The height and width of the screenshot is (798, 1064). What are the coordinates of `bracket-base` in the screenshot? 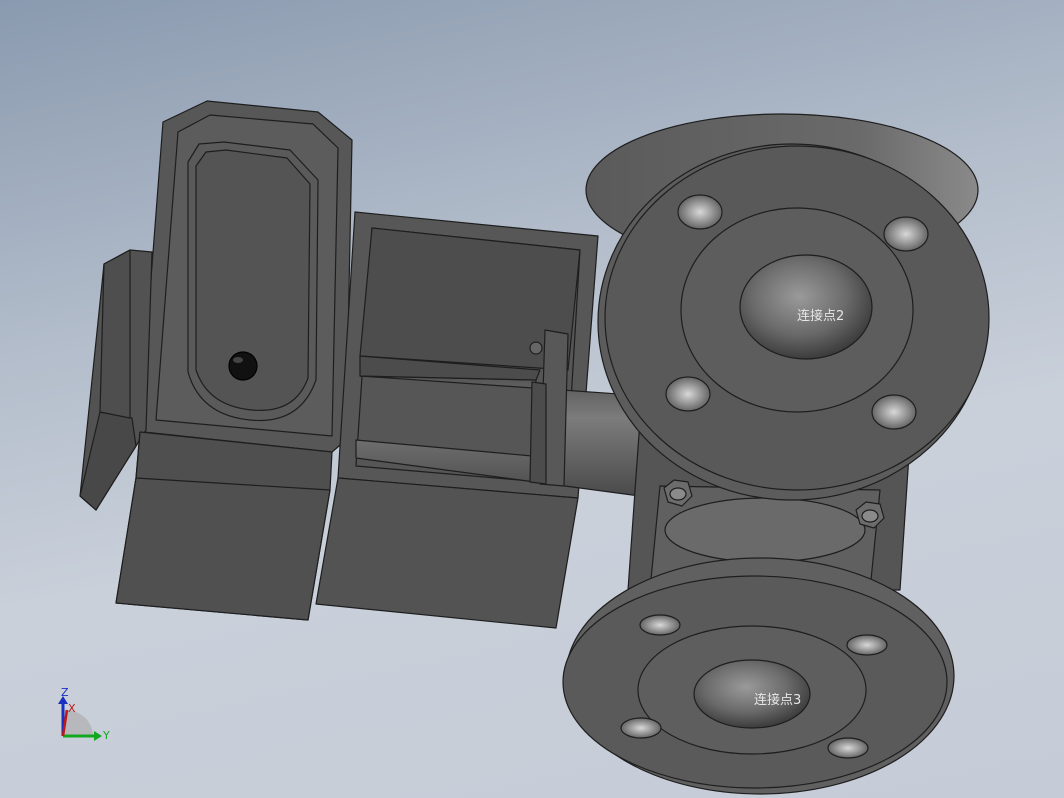 It's located at (447, 553).